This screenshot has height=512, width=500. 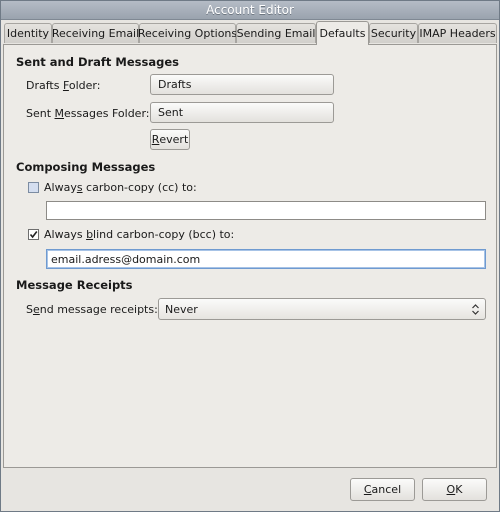 I want to click on title-bar: Account Editor, so click(x=250, y=10).